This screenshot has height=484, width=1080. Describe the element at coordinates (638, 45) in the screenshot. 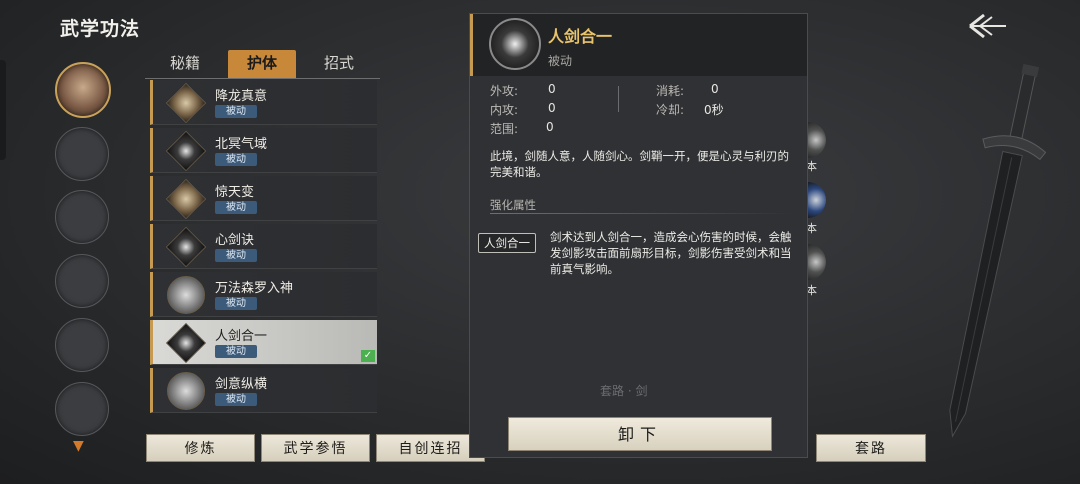

I see `detail-header: 人剑合一 被动` at that location.